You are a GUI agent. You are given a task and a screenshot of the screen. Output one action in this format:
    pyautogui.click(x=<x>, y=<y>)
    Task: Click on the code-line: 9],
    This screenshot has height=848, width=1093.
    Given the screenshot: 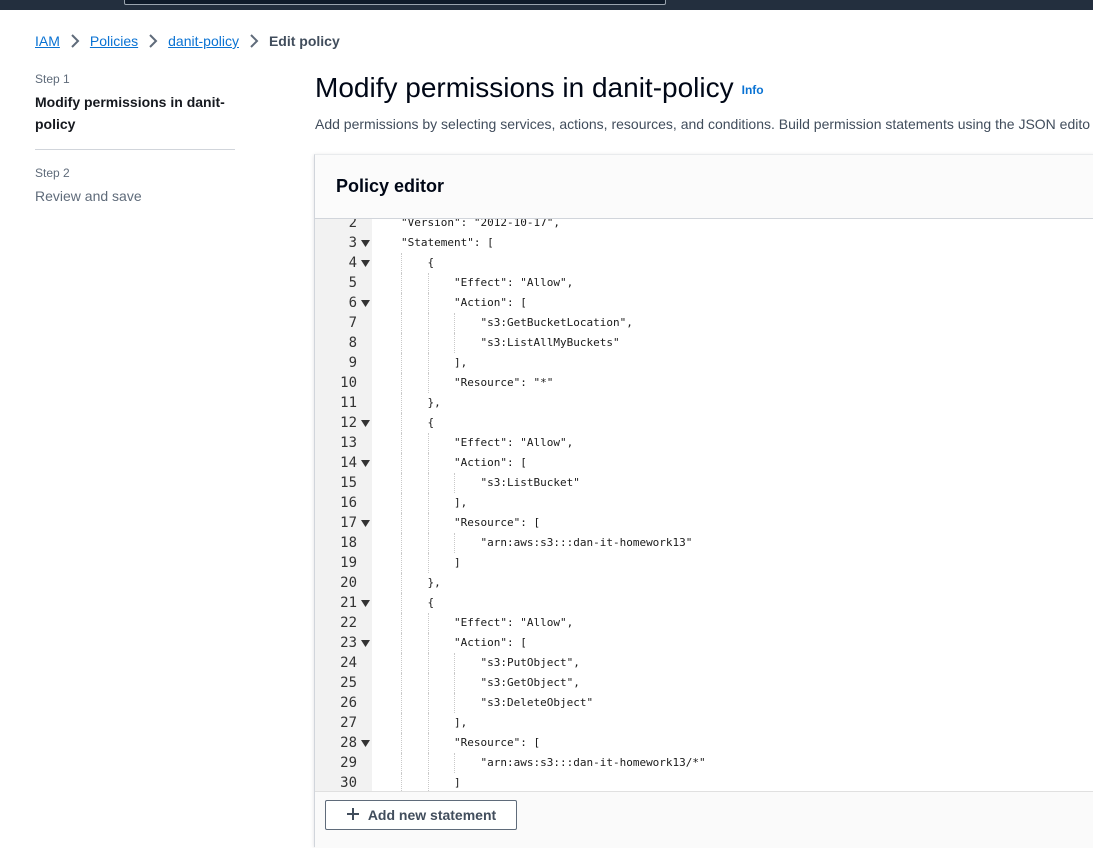 What is the action you would take?
    pyautogui.click(x=704, y=363)
    